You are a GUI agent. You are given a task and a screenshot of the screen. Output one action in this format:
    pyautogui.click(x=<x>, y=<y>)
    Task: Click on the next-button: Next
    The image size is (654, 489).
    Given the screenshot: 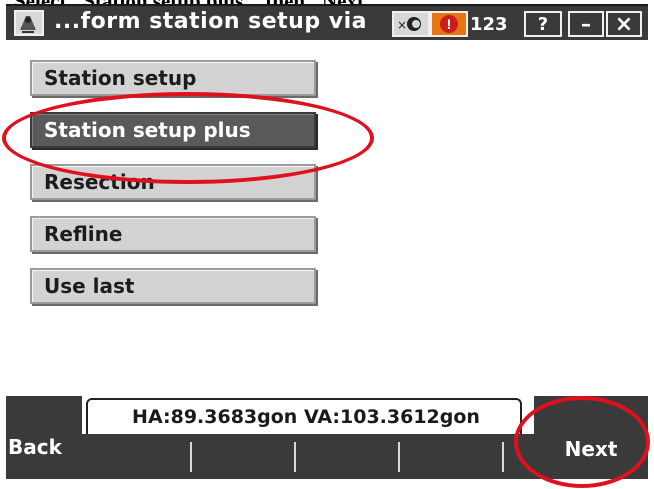 What is the action you would take?
    pyautogui.click(x=591, y=437)
    